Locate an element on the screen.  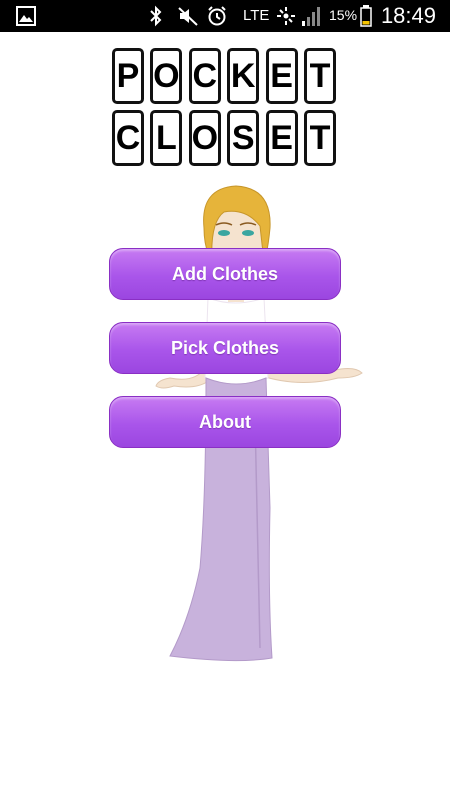
mute-icon is located at coordinates (188, 16).